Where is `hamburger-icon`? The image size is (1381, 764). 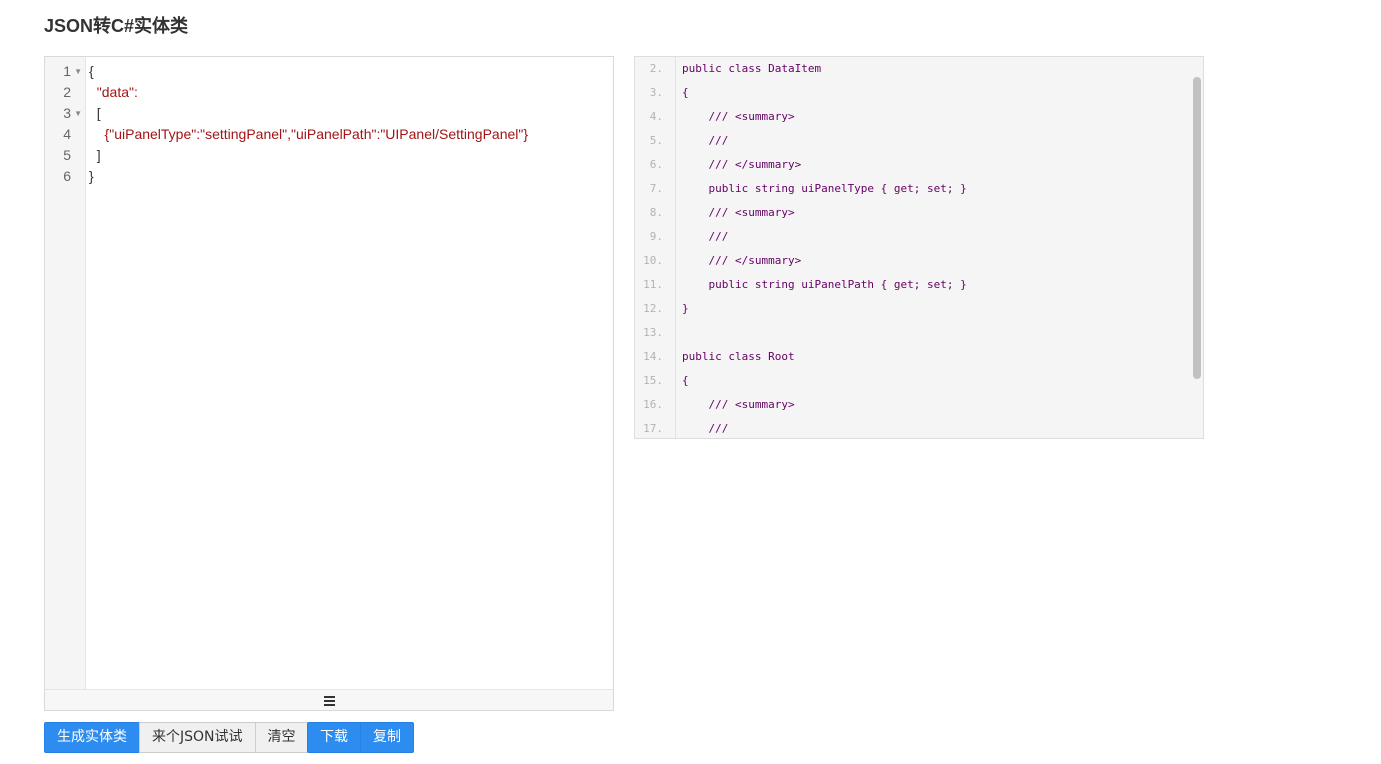
hamburger-icon is located at coordinates (329, 700).